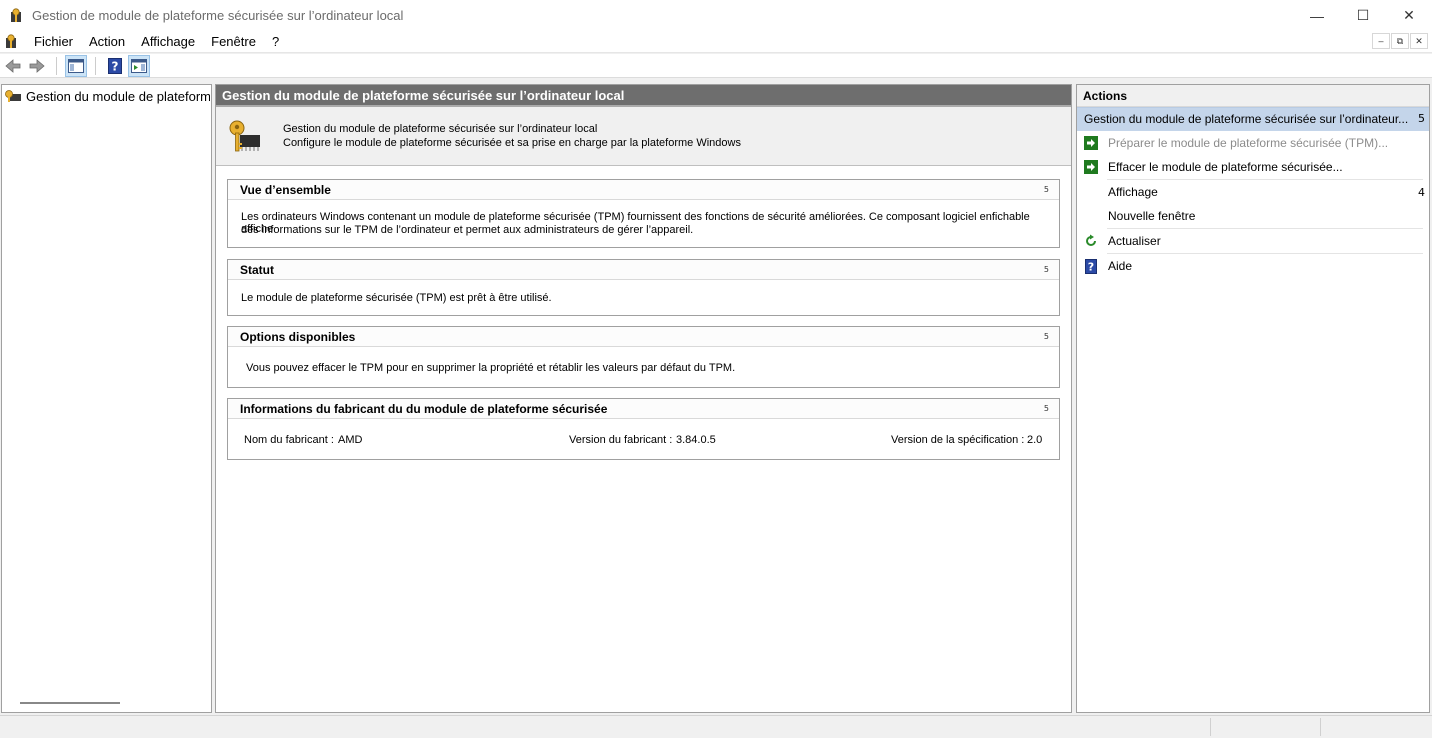  What do you see at coordinates (1134, 241) in the screenshot?
I see `action-label: Actualiser` at bounding box center [1134, 241].